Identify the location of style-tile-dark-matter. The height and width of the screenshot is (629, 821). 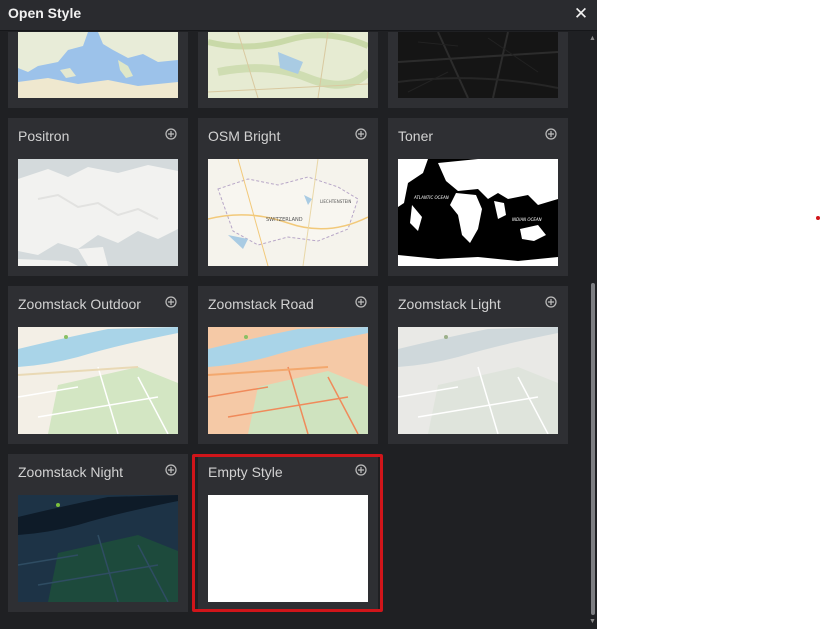
(478, 70).